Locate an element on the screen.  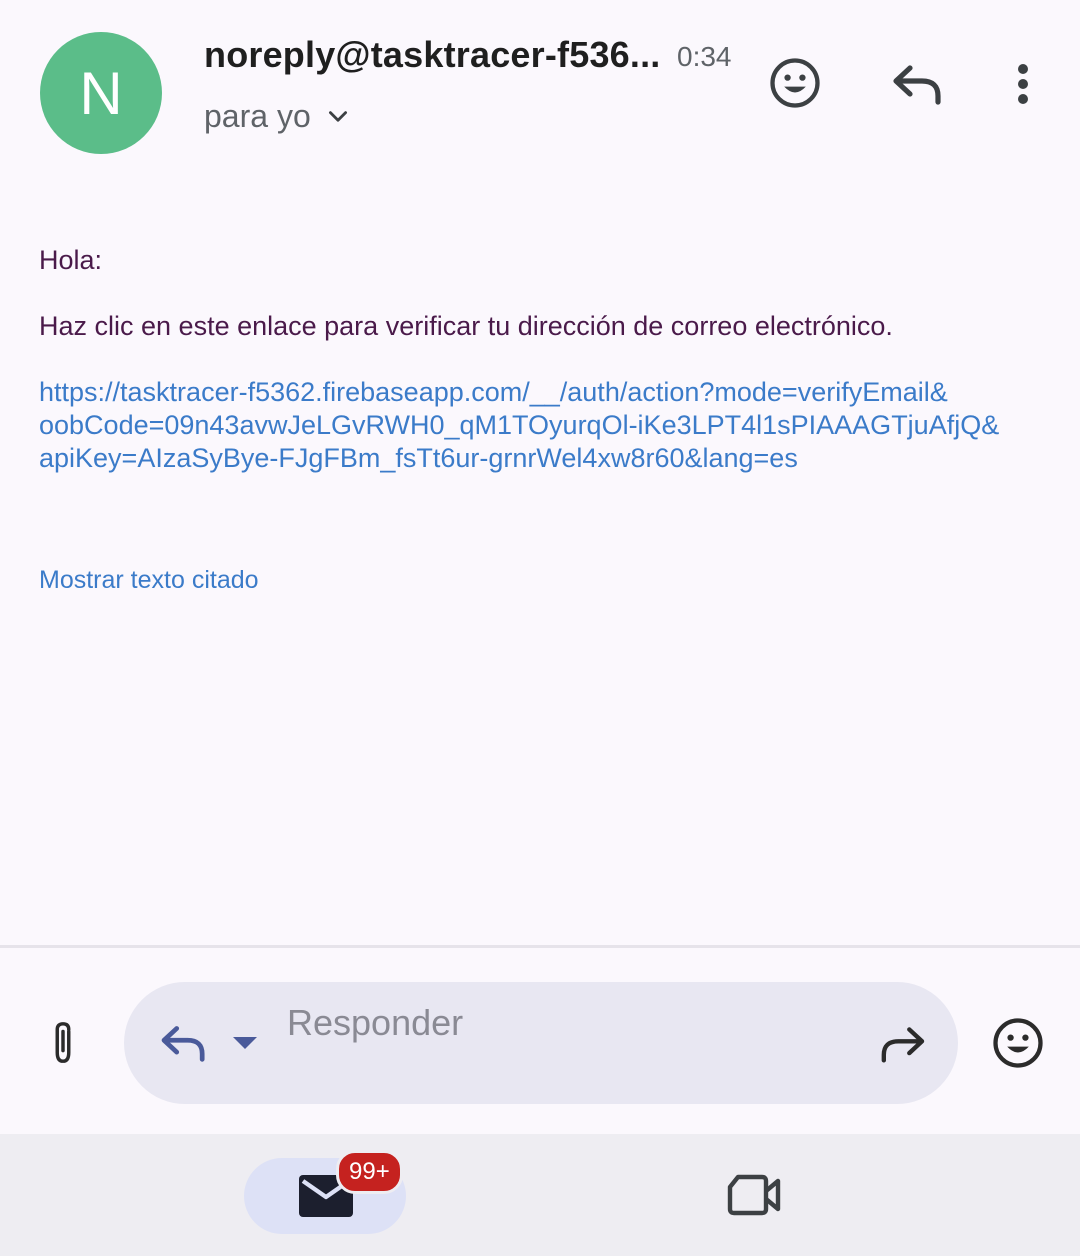
video-camera-icon is located at coordinates (754, 1195).